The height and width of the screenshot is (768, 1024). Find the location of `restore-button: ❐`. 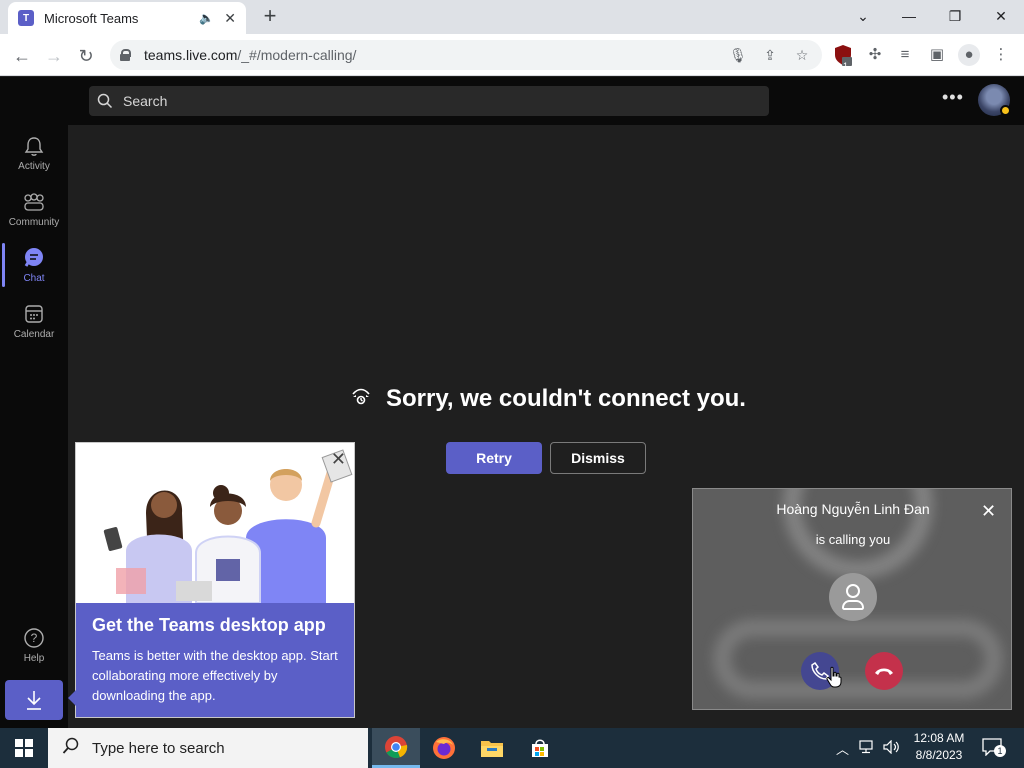

restore-button: ❐ is located at coordinates (955, 16).